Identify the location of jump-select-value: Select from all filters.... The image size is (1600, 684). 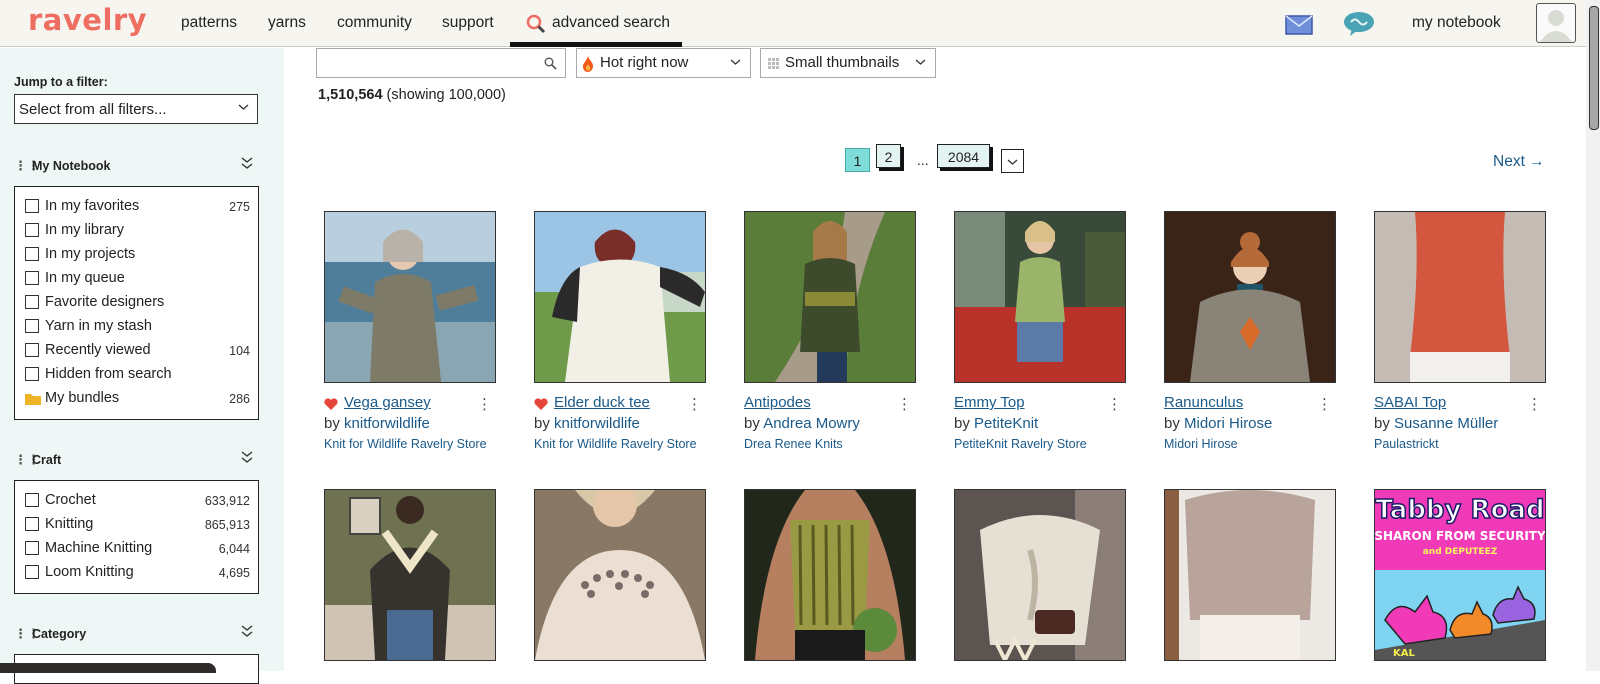
(93, 109).